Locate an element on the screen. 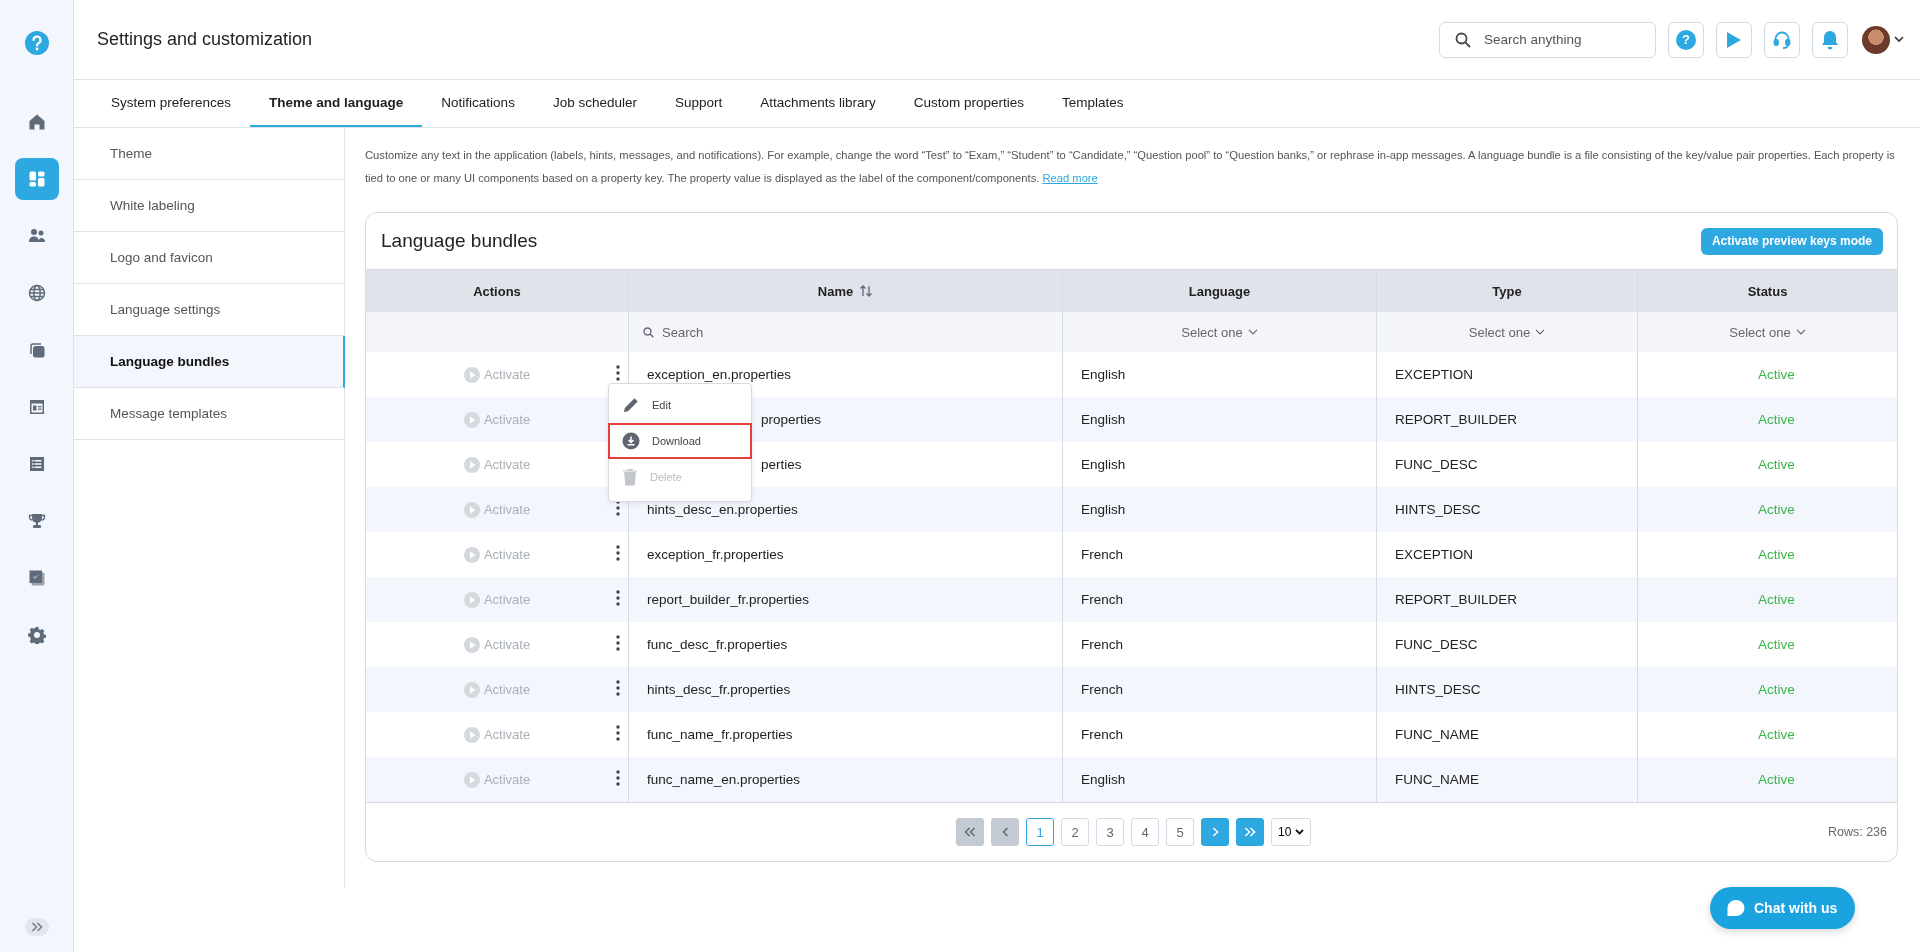  table-cell: func_name_en.properties is located at coordinates (846, 779).